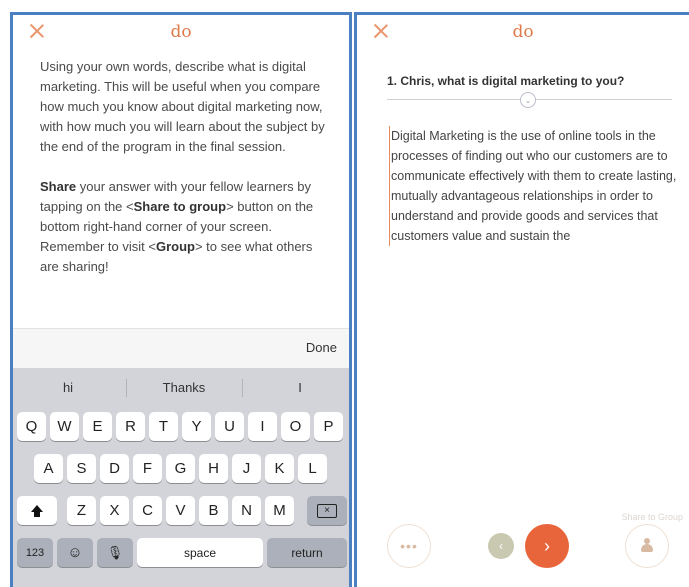 The image size is (689, 587). I want to click on more-options-button: •••, so click(409, 546).